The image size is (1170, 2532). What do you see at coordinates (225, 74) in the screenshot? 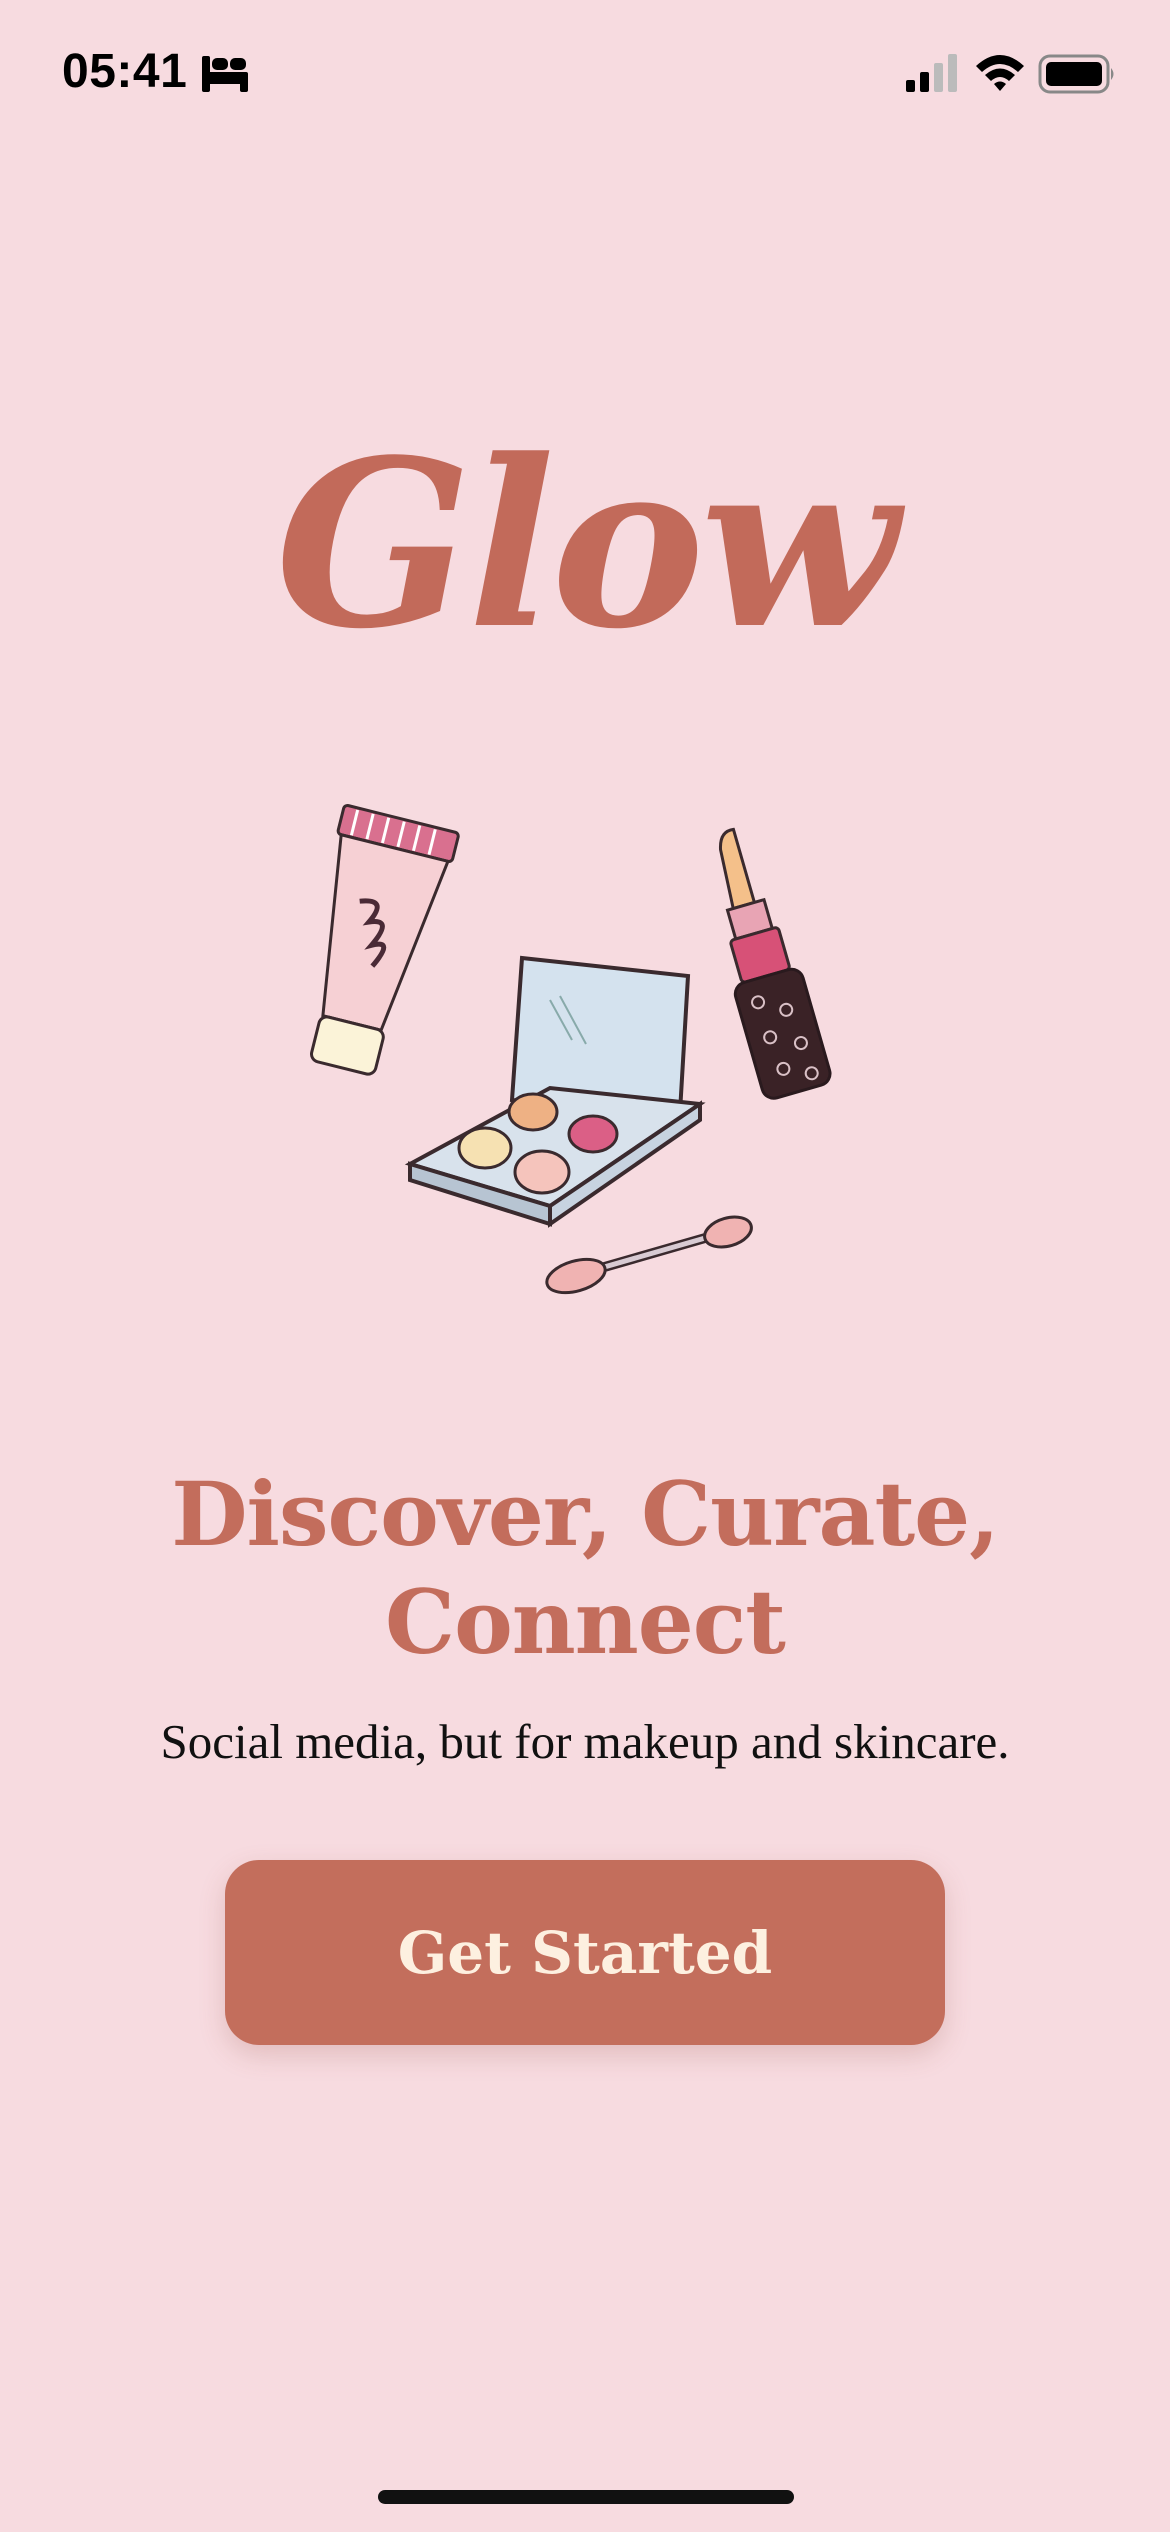
I see `sleep-mode-icon` at bounding box center [225, 74].